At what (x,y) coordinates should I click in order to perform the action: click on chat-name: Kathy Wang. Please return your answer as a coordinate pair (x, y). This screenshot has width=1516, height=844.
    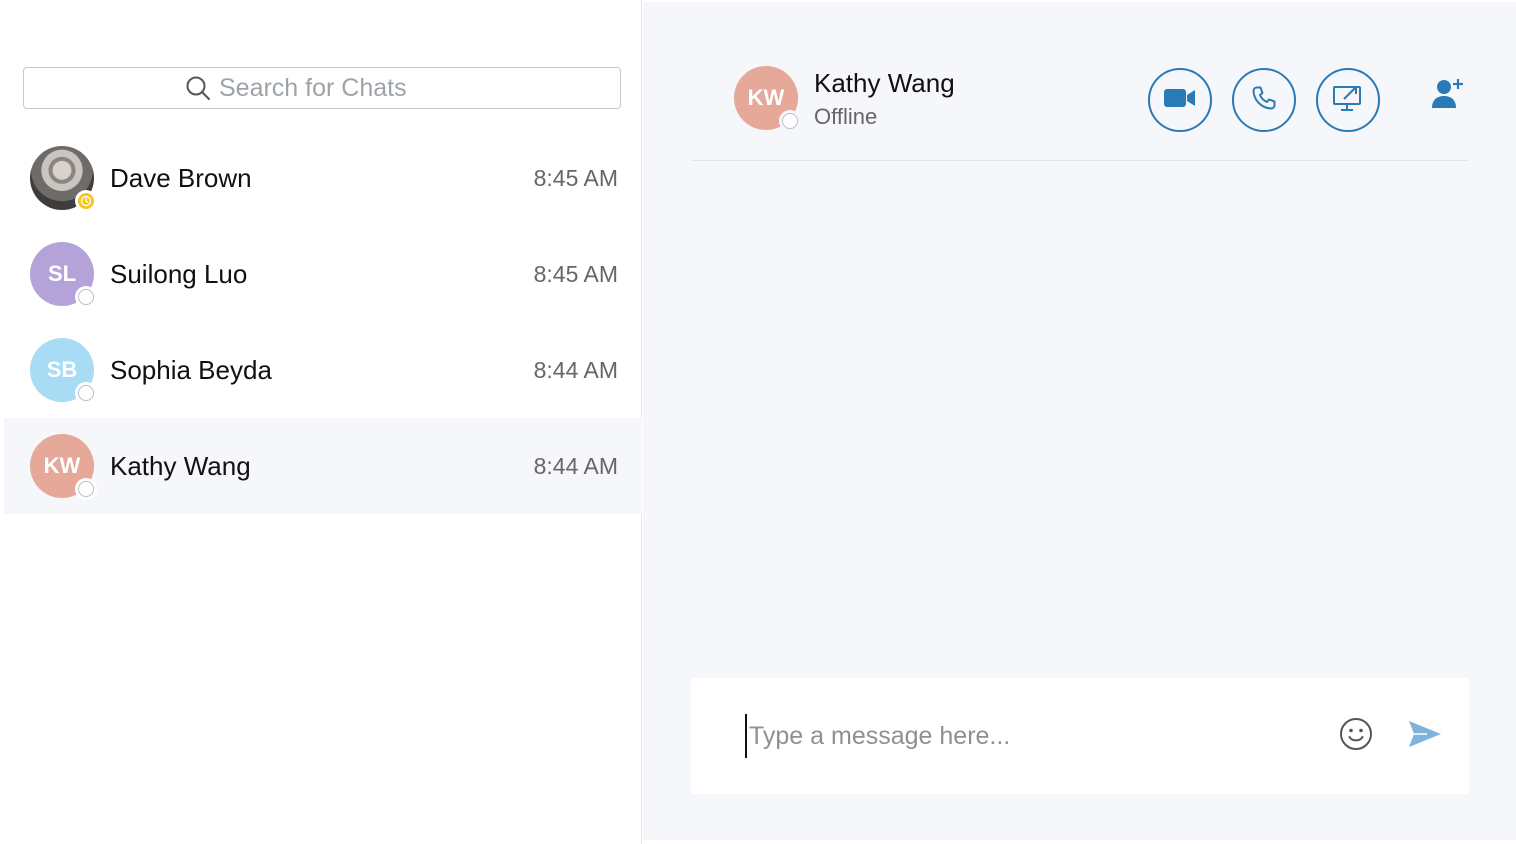
    Looking at the image, I should click on (180, 465).